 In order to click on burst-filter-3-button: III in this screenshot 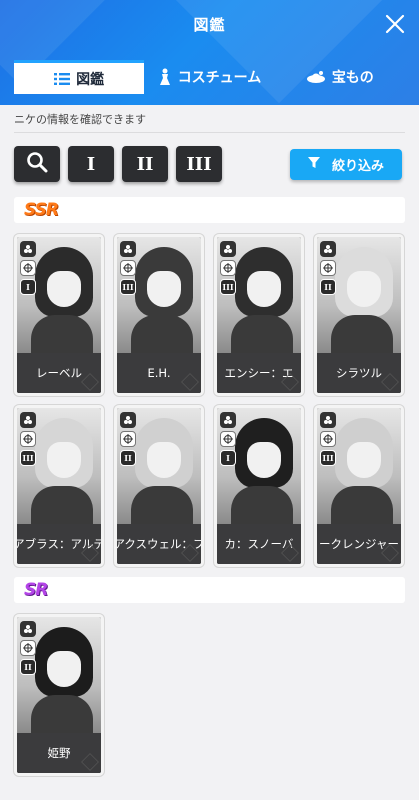, I will do `click(199, 164)`.